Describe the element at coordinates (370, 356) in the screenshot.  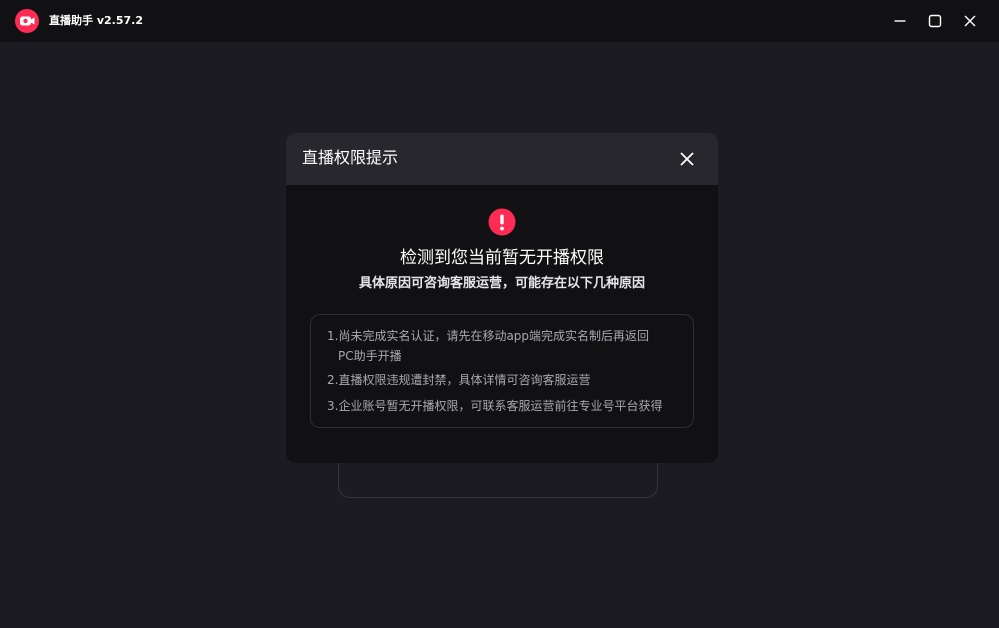
I see `reason-text-continued: PC助手开播` at that location.